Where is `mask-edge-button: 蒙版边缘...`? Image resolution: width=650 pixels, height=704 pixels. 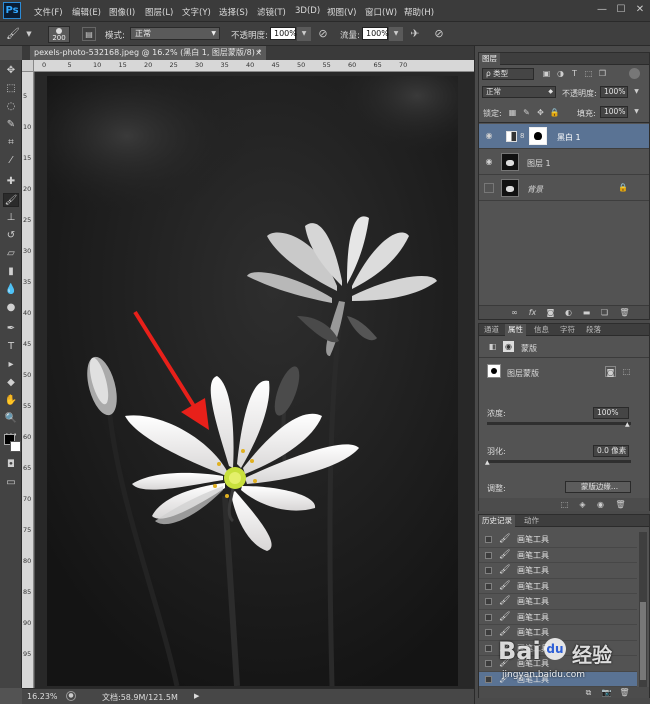
mask-edge-button: 蒙版边缘... is located at coordinates (598, 487).